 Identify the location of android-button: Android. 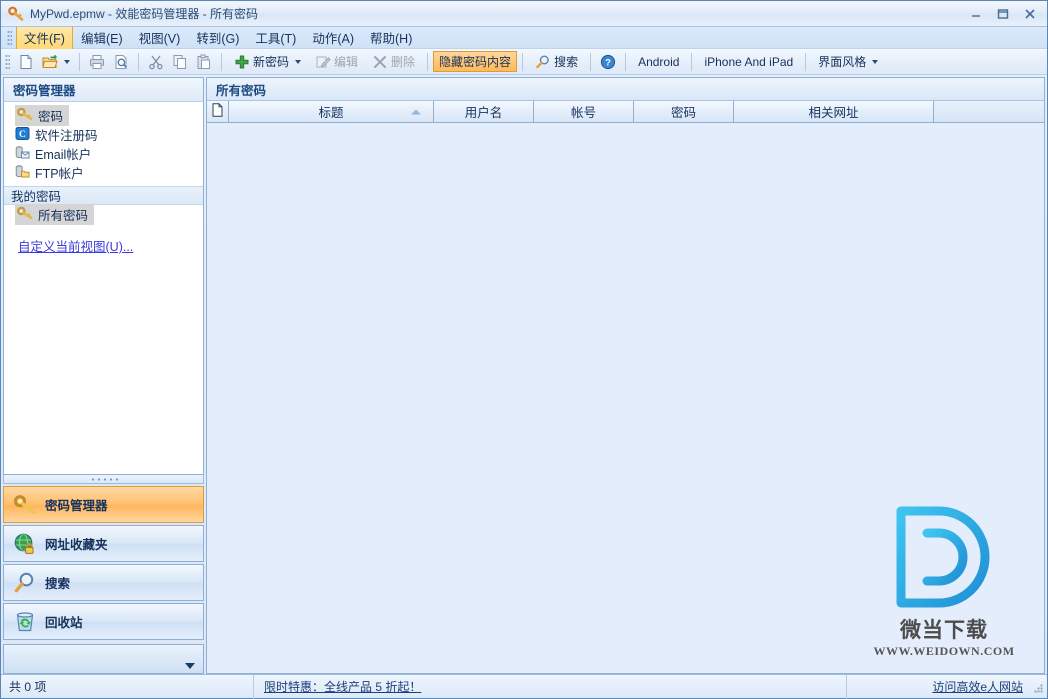
(658, 62).